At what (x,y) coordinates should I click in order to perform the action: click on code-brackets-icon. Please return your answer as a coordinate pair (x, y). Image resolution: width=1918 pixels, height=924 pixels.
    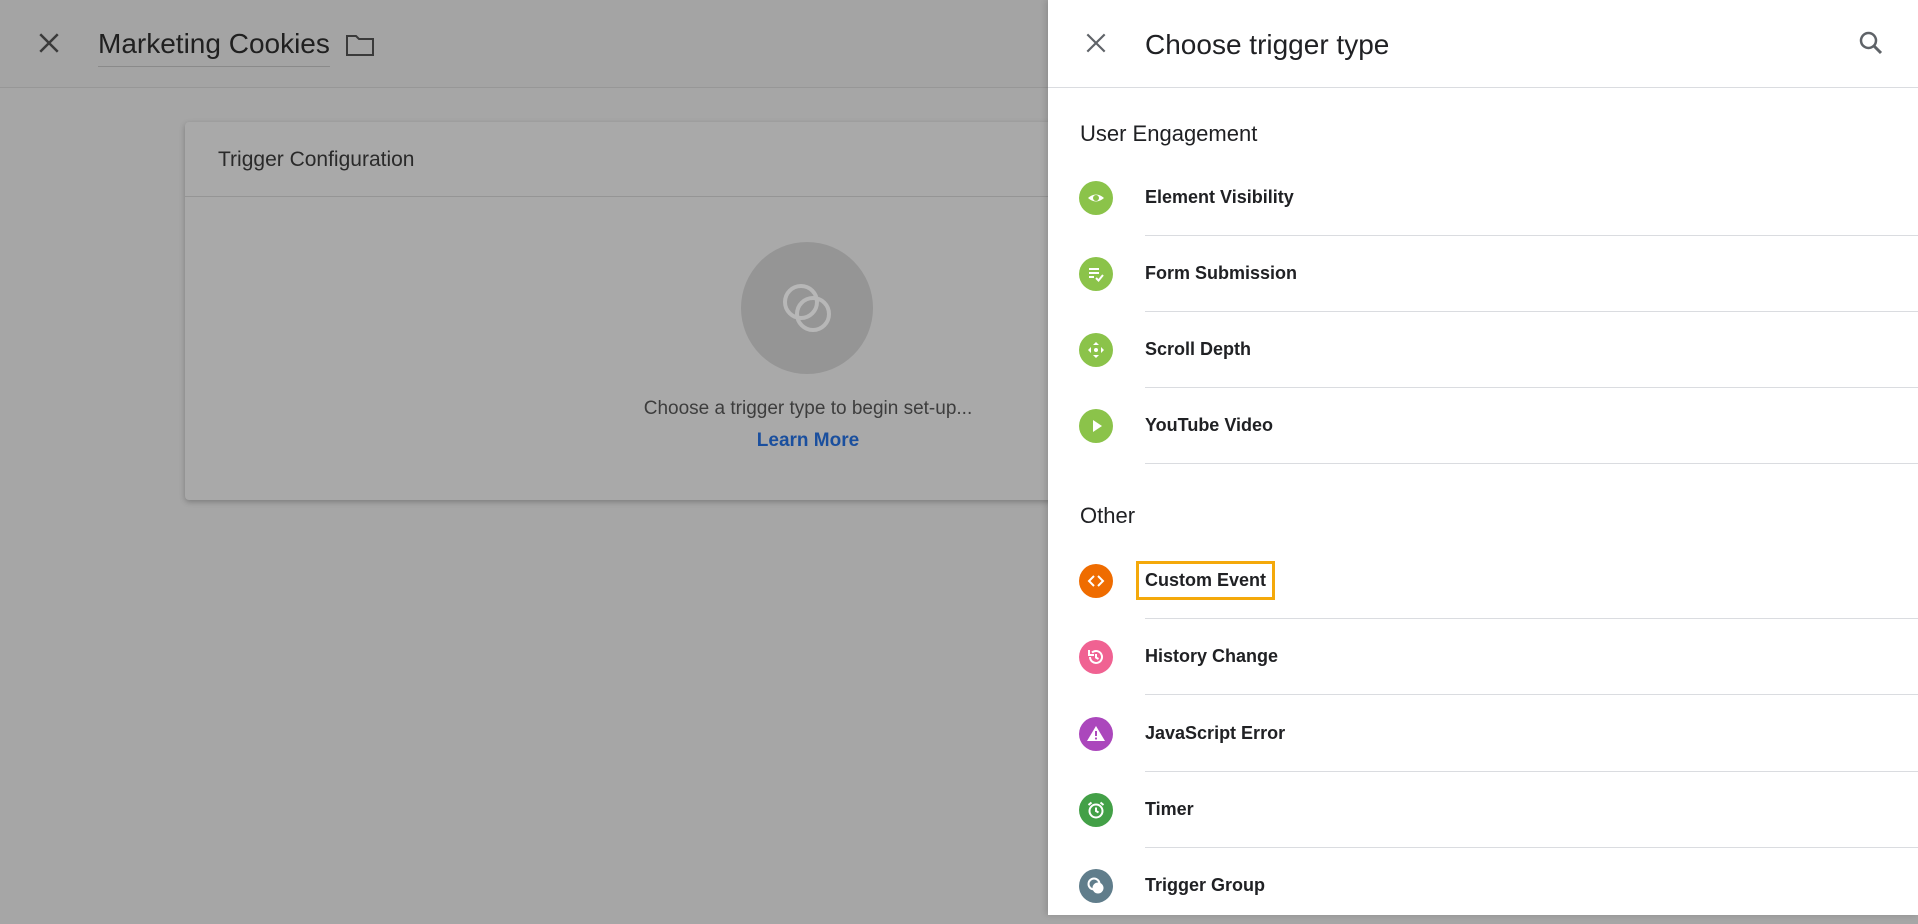
    Looking at the image, I should click on (1096, 581).